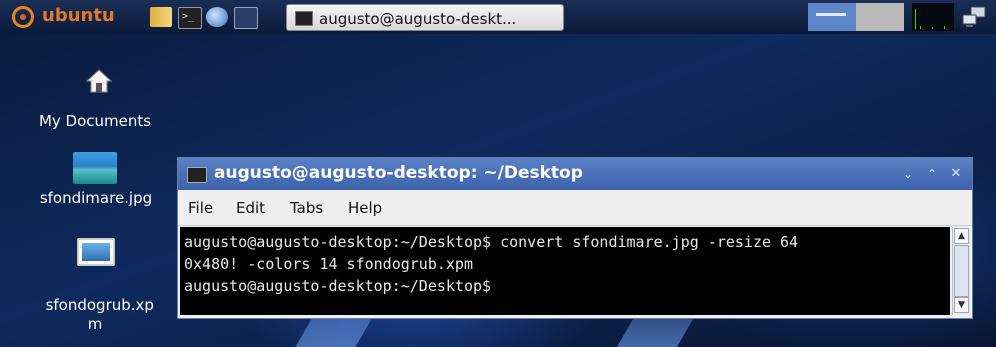 This screenshot has height=347, width=996. I want to click on desktop-icon-my-documents: My Documents, so click(95, 121).